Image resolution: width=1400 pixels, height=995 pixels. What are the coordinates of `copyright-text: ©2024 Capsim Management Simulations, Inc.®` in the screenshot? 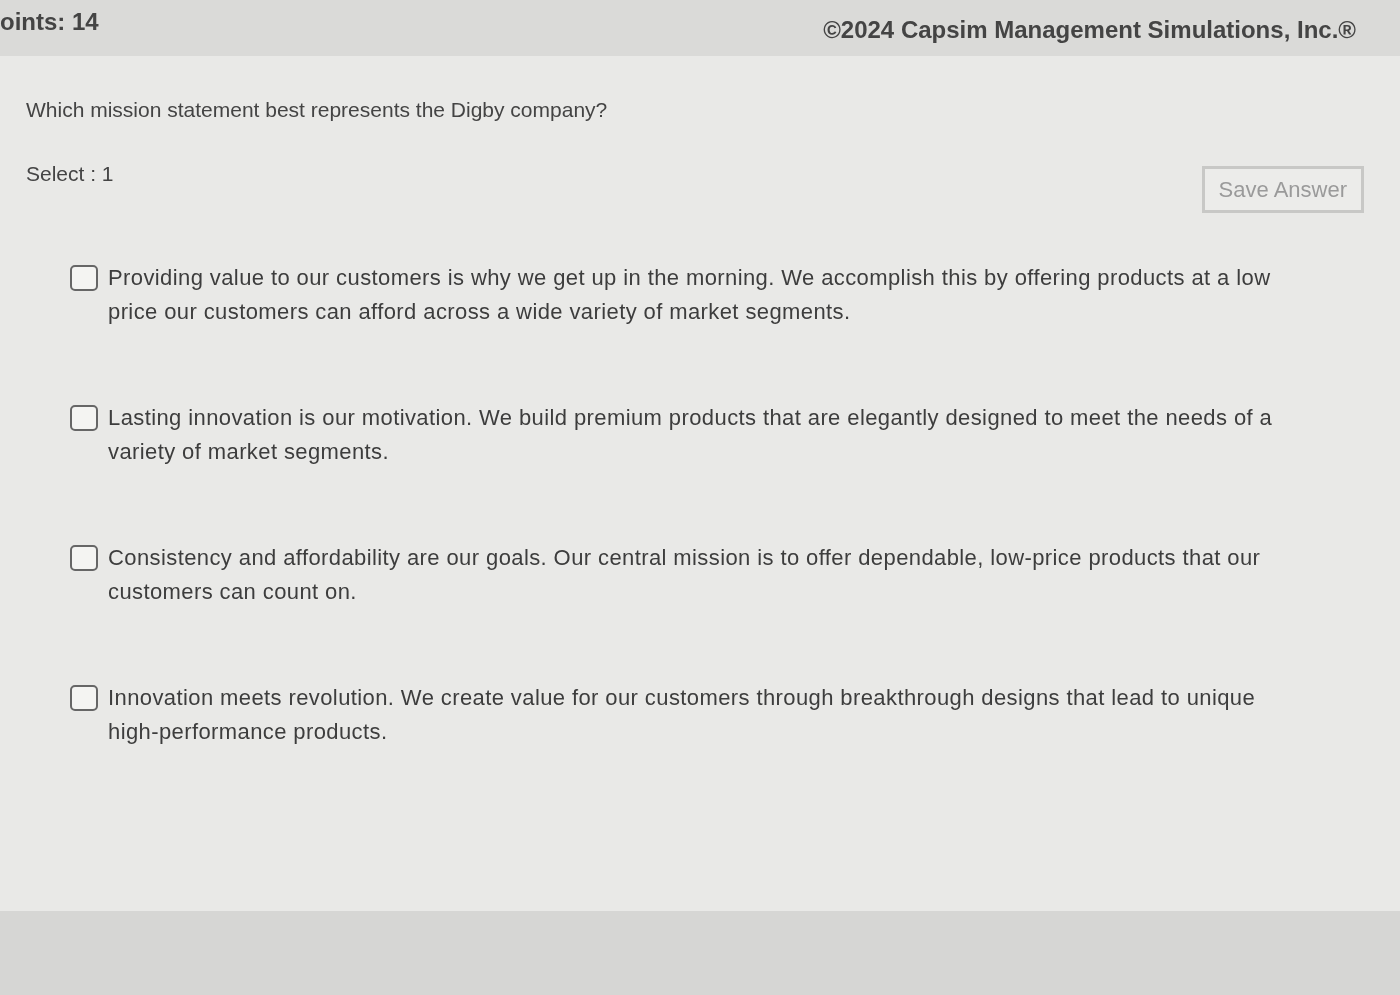 It's located at (1089, 30).